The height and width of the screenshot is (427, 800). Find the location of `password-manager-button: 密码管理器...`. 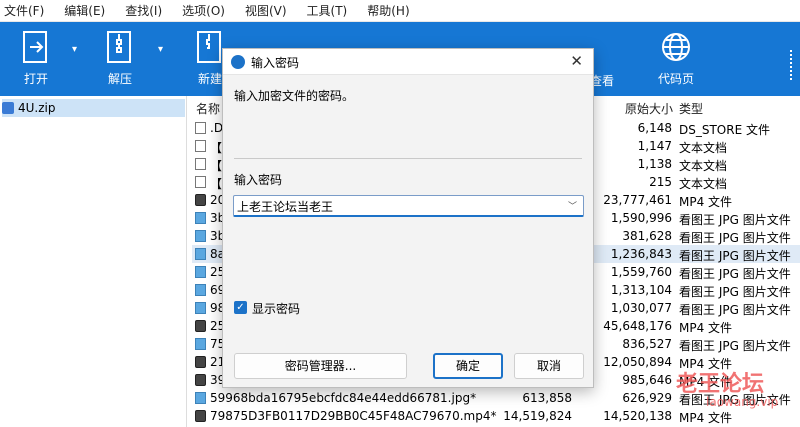

password-manager-button: 密码管理器... is located at coordinates (320, 366).